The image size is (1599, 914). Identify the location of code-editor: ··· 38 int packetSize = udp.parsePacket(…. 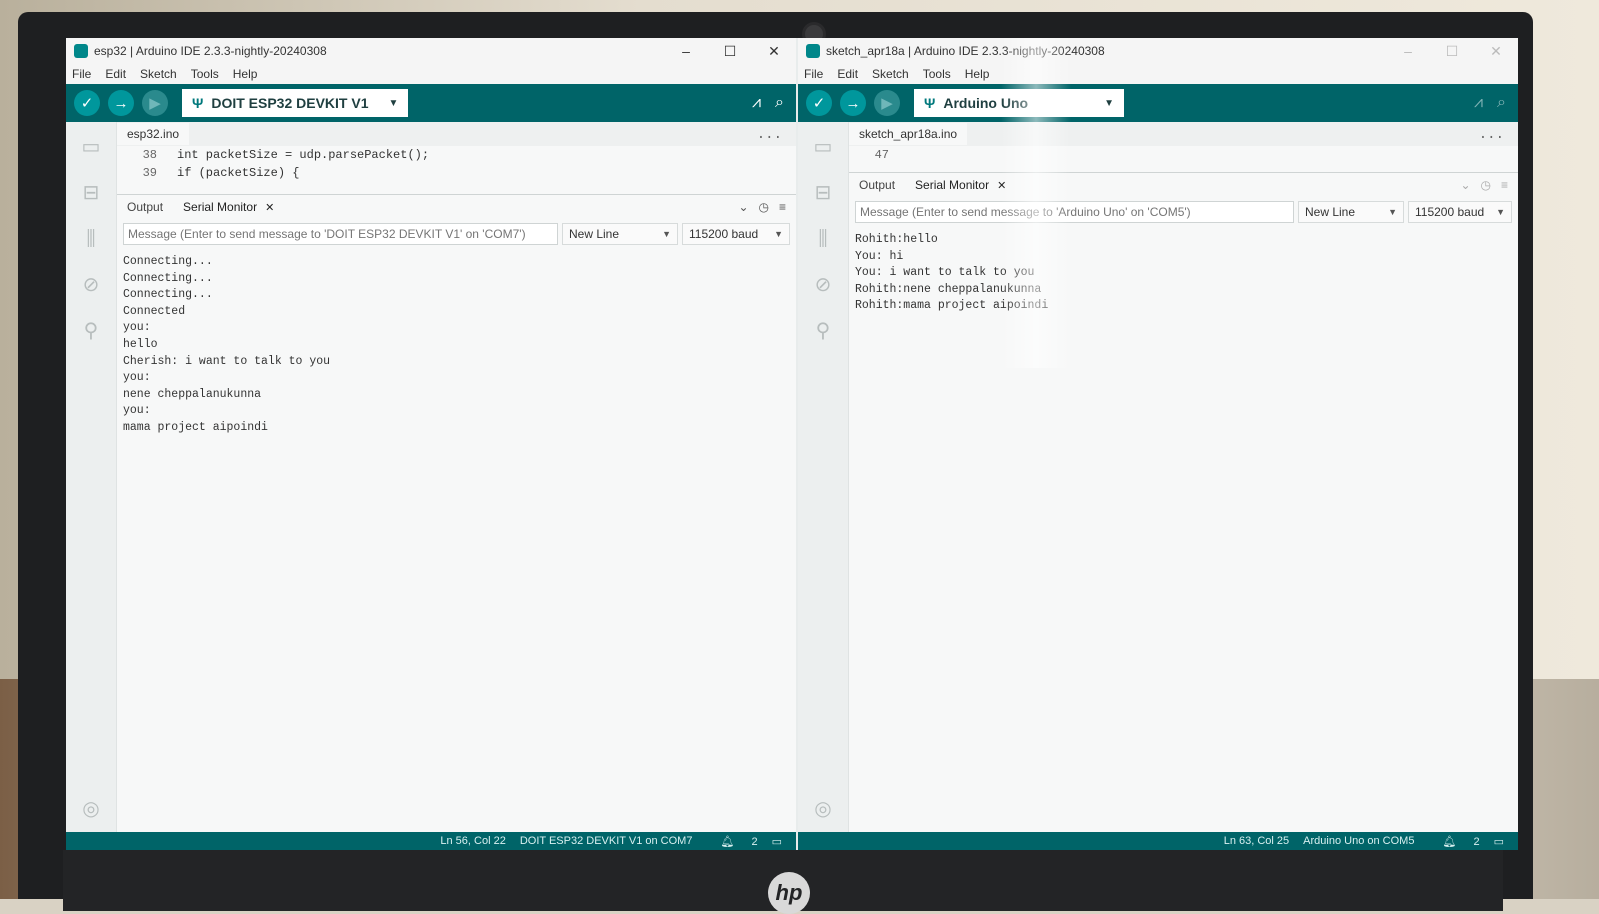
(456, 162).